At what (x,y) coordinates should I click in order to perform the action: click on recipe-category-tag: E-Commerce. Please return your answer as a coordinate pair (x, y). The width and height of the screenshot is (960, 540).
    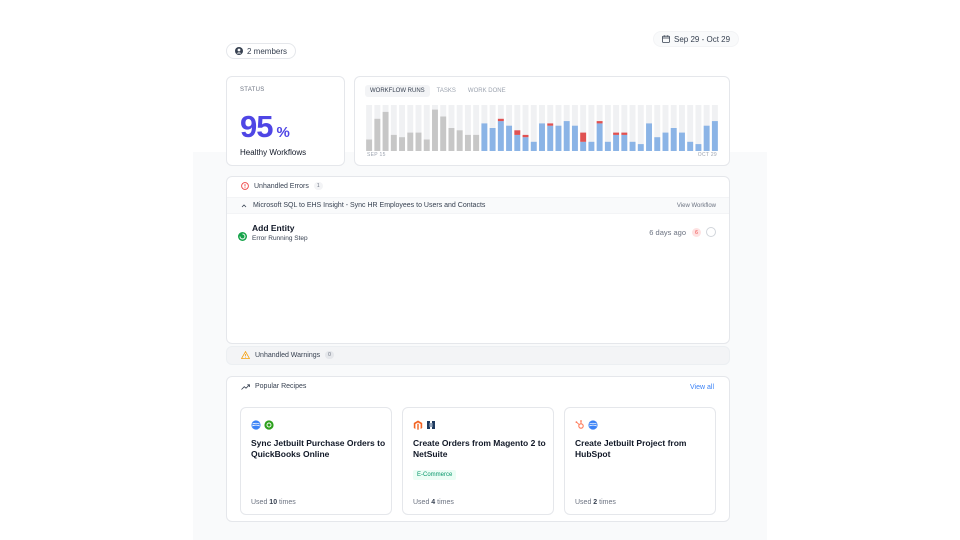
    Looking at the image, I should click on (435, 475).